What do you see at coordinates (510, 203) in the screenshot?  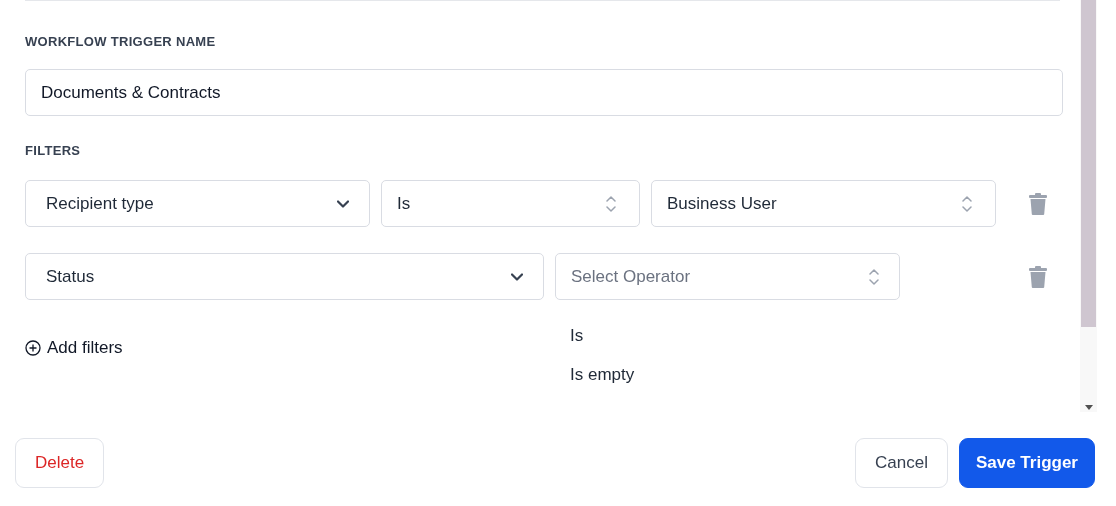 I see `select-field: Is` at bounding box center [510, 203].